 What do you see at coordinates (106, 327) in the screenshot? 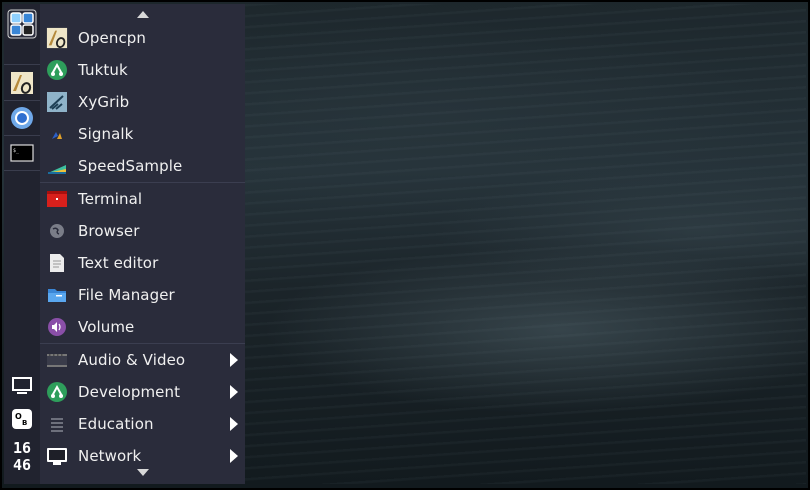
I see `menu-item-label: Volume` at bounding box center [106, 327].